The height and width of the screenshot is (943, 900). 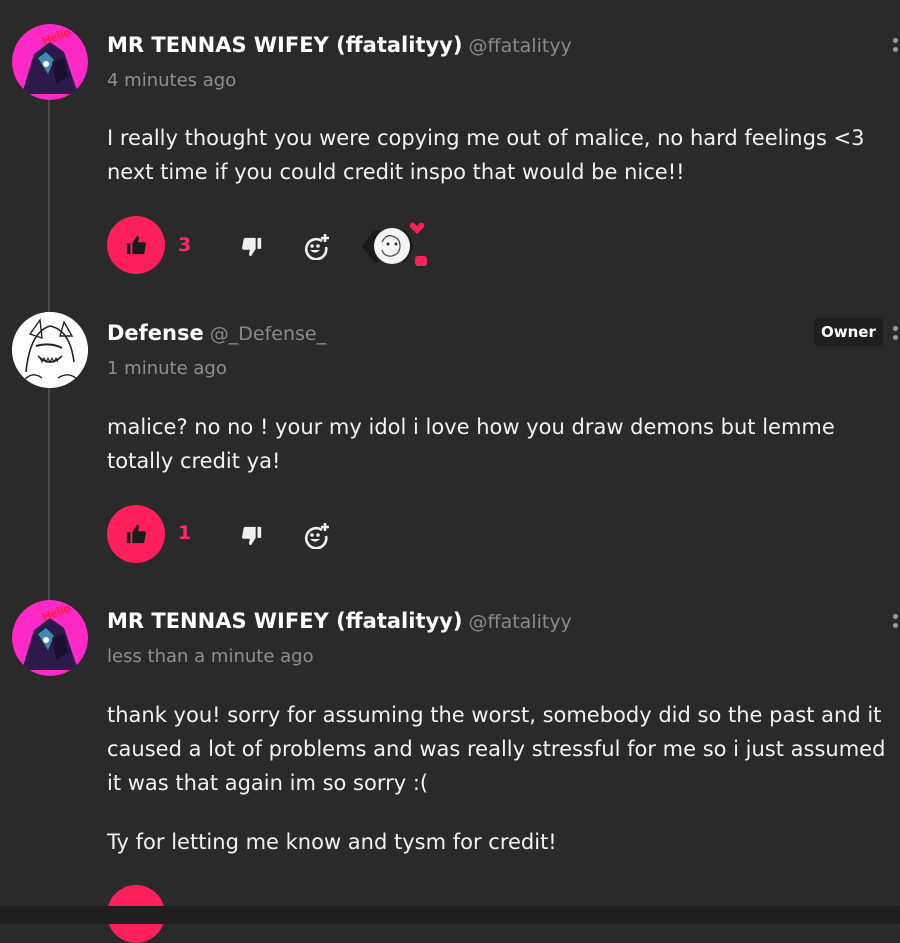 What do you see at coordinates (503, 812) in the screenshot?
I see `comment-line-spacer` at bounding box center [503, 812].